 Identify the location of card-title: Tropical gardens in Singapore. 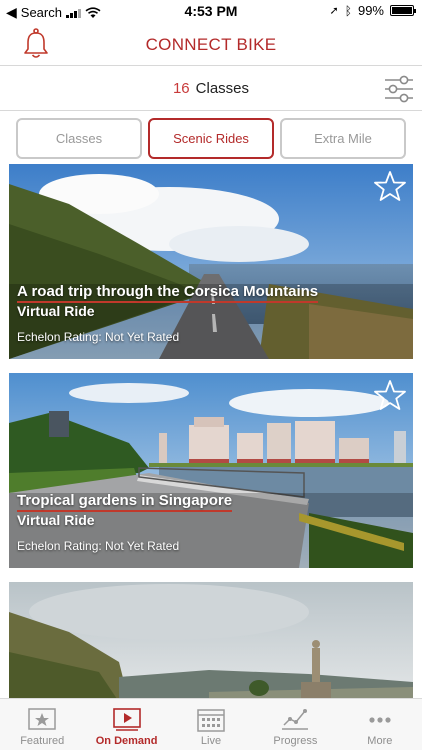
(125, 502).